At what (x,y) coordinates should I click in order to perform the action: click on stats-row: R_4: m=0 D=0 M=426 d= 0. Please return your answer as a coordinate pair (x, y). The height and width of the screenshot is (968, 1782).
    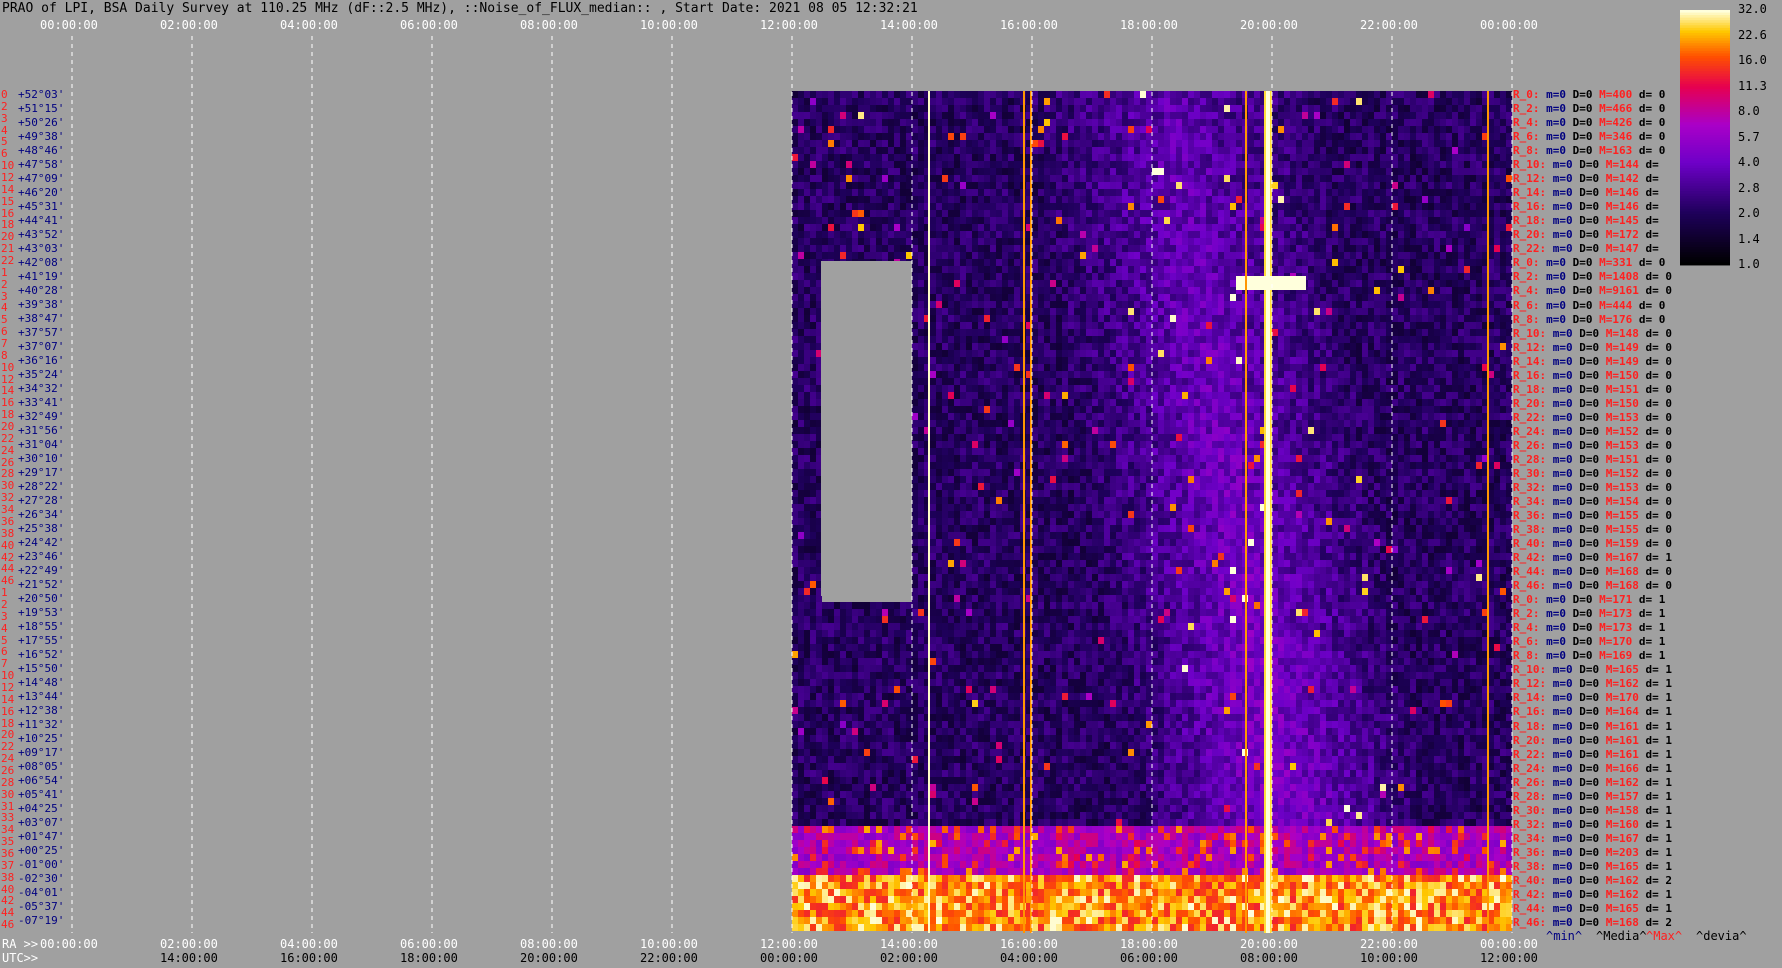
    Looking at the image, I should click on (1589, 122).